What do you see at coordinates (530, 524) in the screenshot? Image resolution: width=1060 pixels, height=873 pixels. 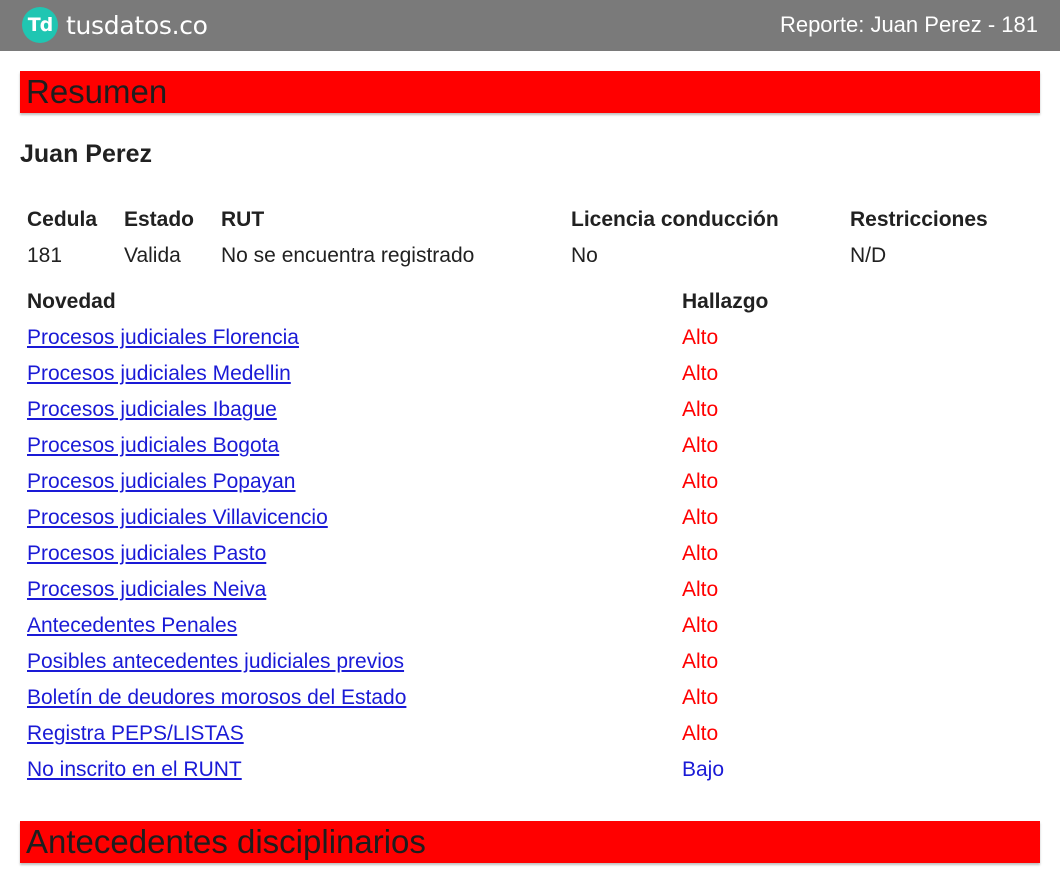 I see `novedad-row: Procesos judiciales Villavicencio Alto` at bounding box center [530, 524].